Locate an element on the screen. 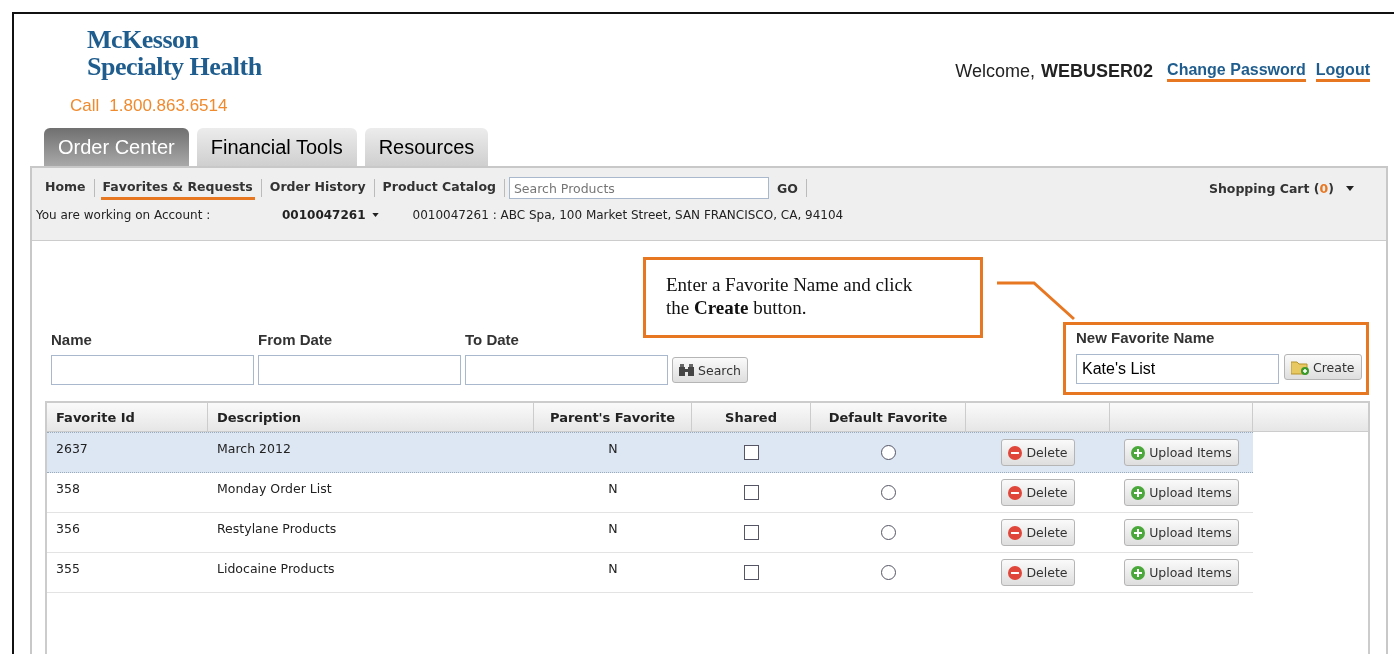 The height and width of the screenshot is (656, 1394). callout-text: Enter a Favorite Name and click the Create button. is located at coordinates (789, 296).